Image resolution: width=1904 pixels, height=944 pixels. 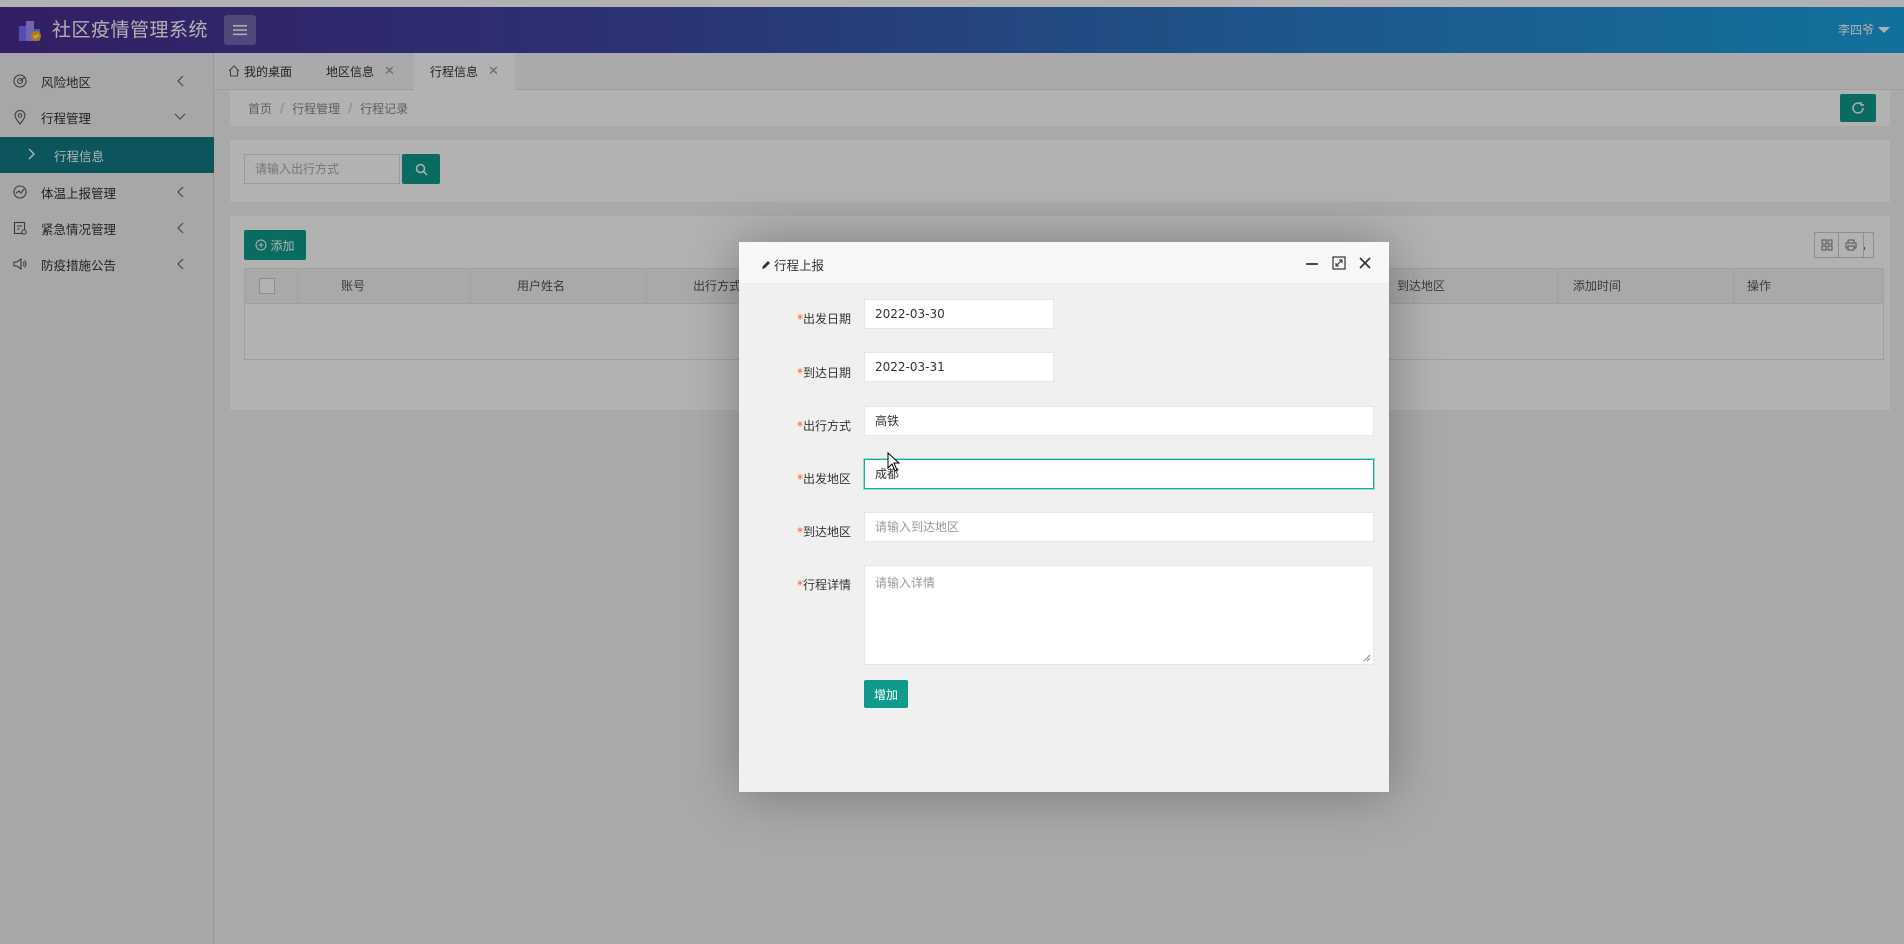 What do you see at coordinates (823, 532) in the screenshot?
I see `arrival-region-label: *到达地区` at bounding box center [823, 532].